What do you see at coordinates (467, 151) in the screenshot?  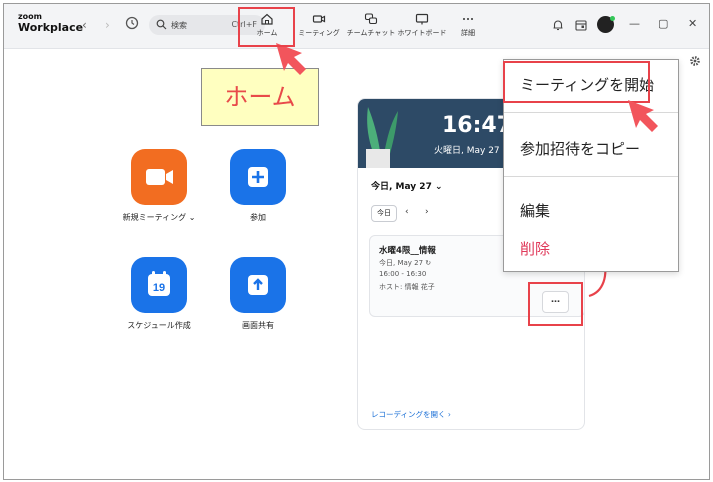 I see `clock-date: 火曜日, May 27` at bounding box center [467, 151].